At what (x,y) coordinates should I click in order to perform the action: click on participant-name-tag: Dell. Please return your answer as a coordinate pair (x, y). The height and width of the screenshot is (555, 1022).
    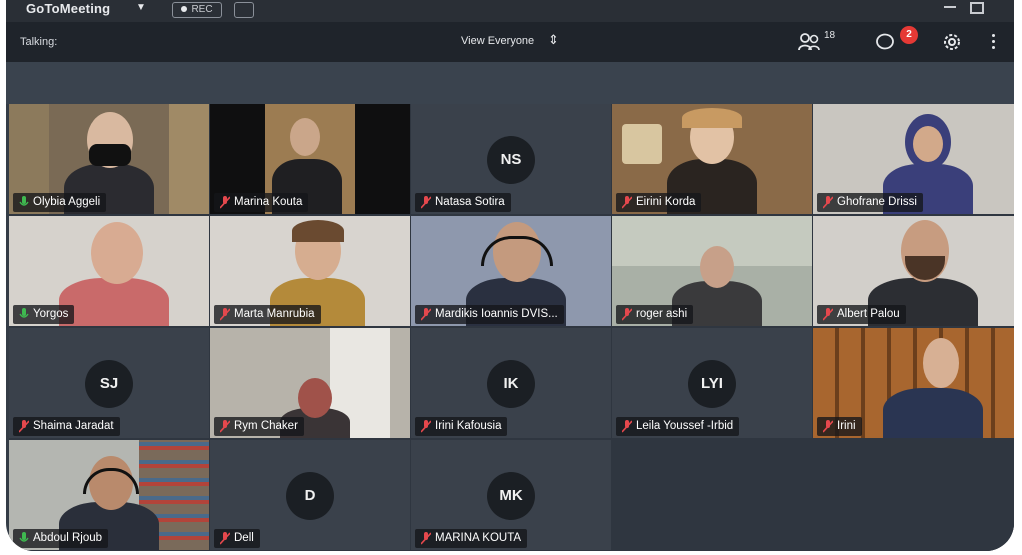
    Looking at the image, I should click on (237, 538).